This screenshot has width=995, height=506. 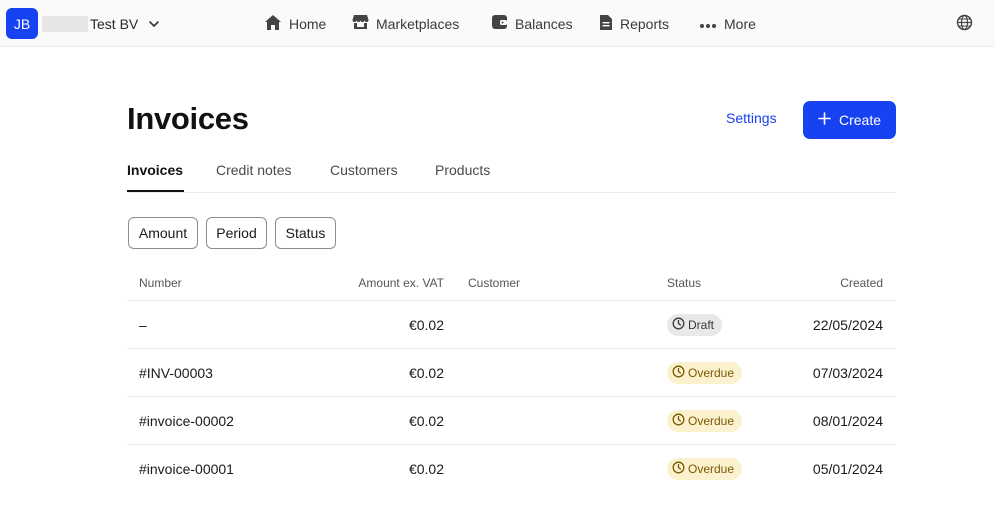 I want to click on filter-period-button: Period, so click(x=236, y=233).